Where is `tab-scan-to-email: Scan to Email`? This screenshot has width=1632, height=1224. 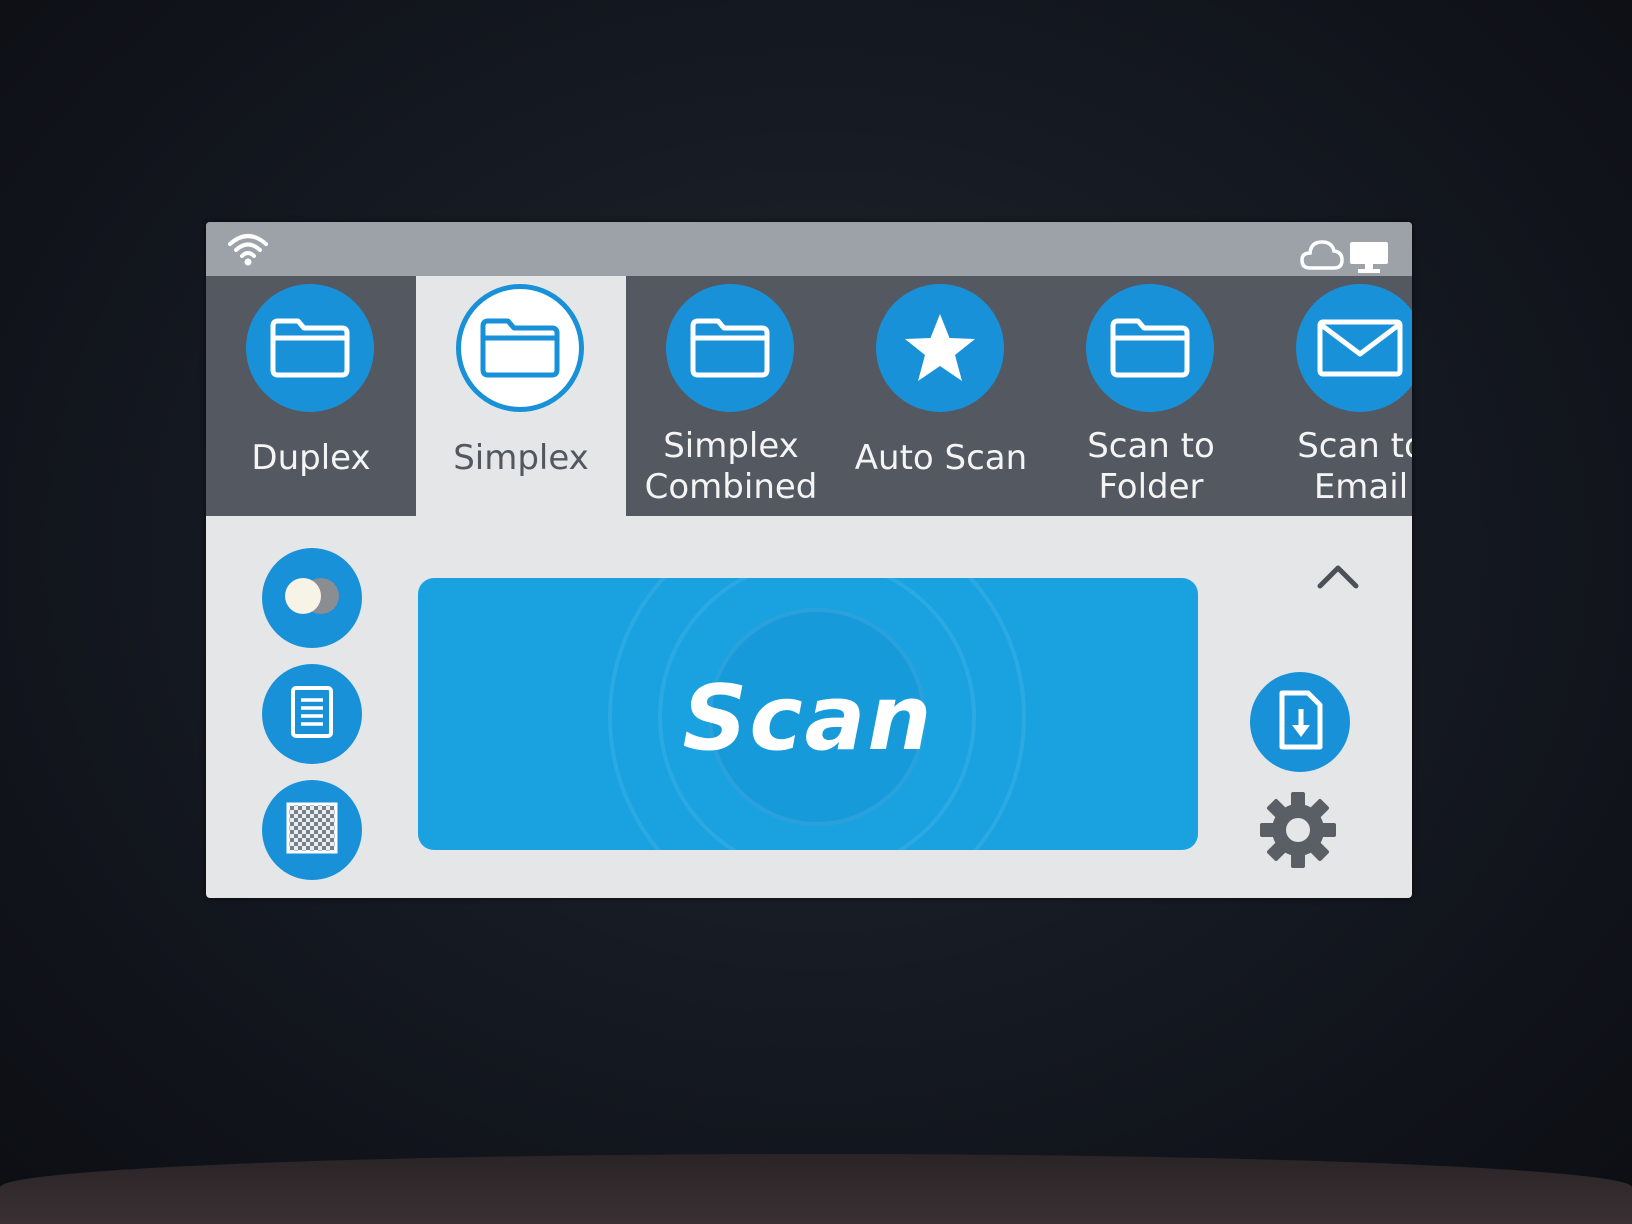 tab-scan-to-email: Scan to Email is located at coordinates (1334, 396).